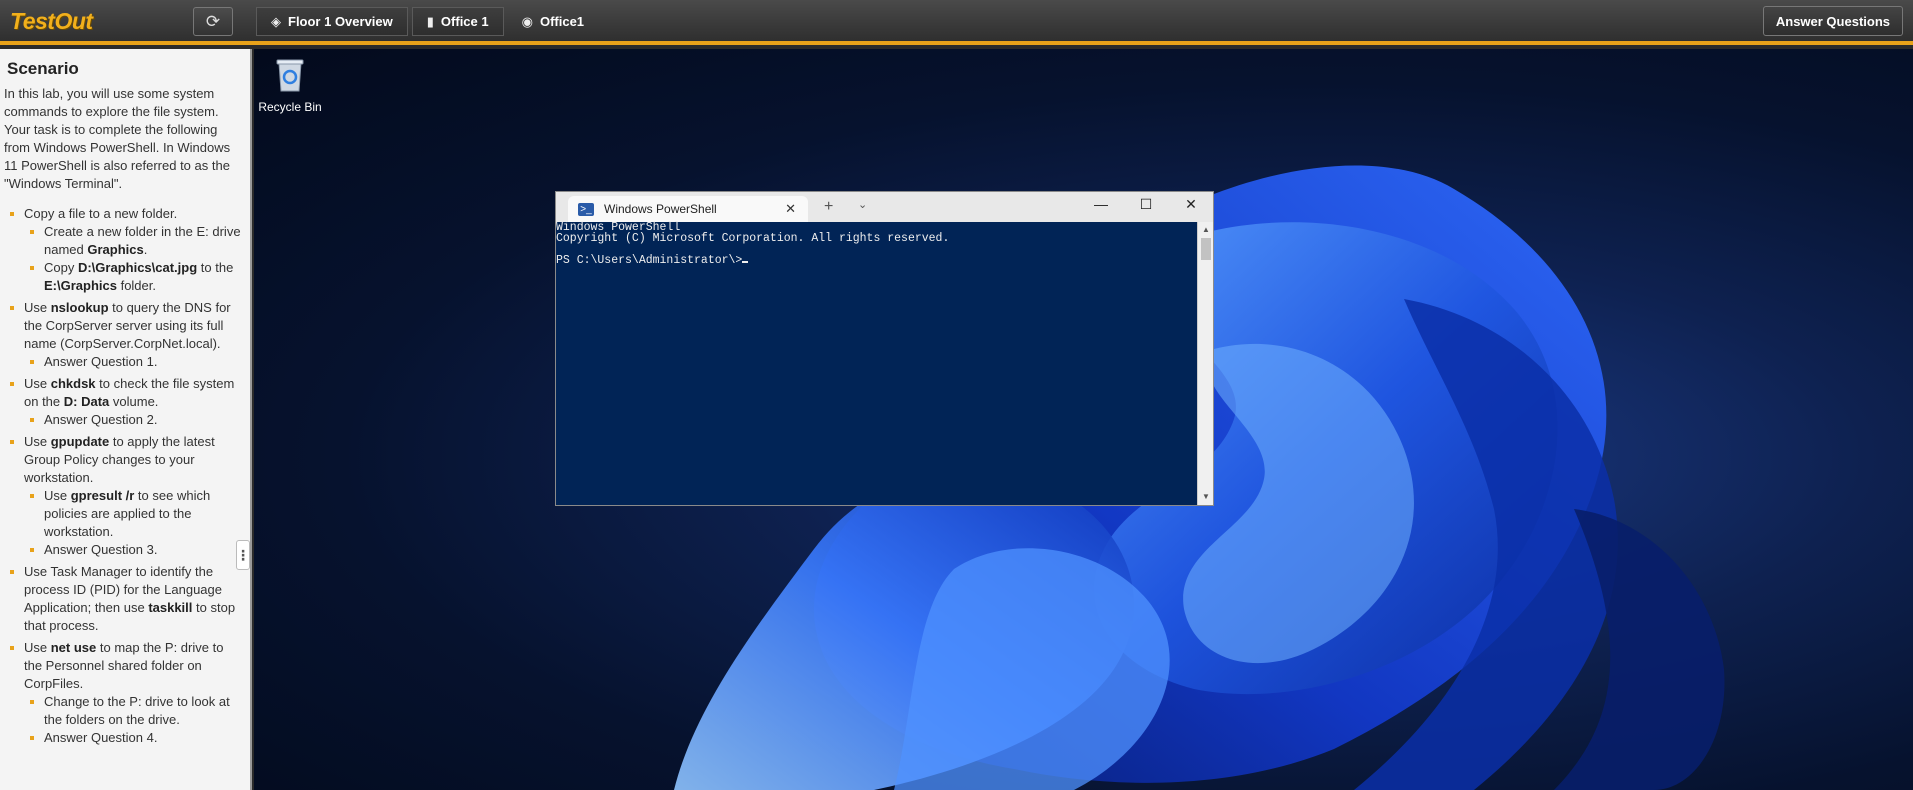 Image resolution: width=1913 pixels, height=790 pixels. I want to click on new-tab-button: +, so click(828, 207).